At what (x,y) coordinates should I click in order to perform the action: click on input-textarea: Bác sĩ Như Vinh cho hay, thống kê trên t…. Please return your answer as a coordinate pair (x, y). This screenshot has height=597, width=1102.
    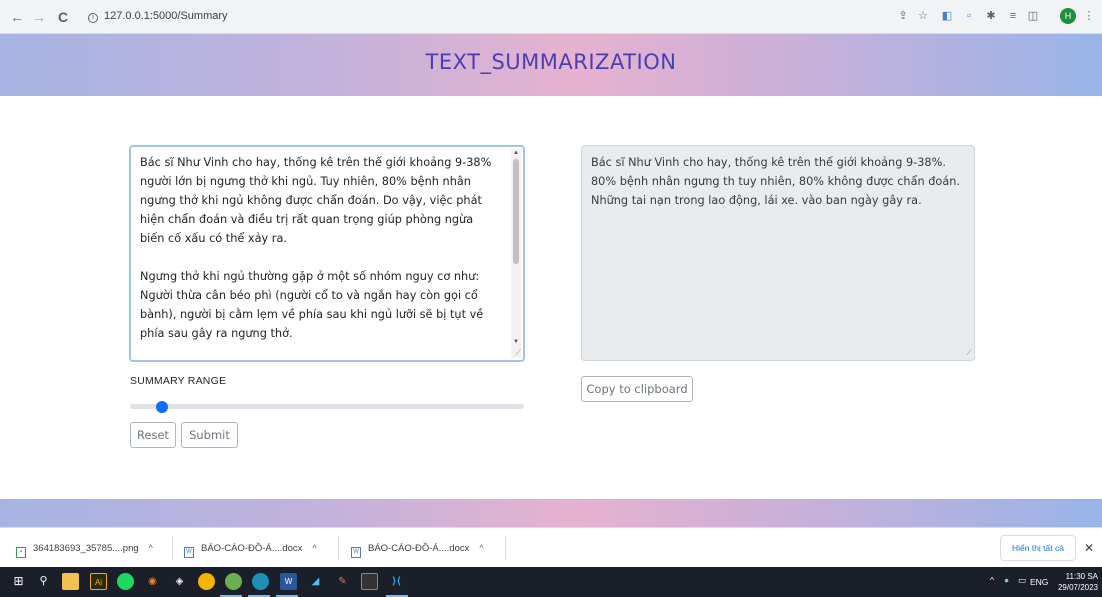
    Looking at the image, I should click on (327, 253).